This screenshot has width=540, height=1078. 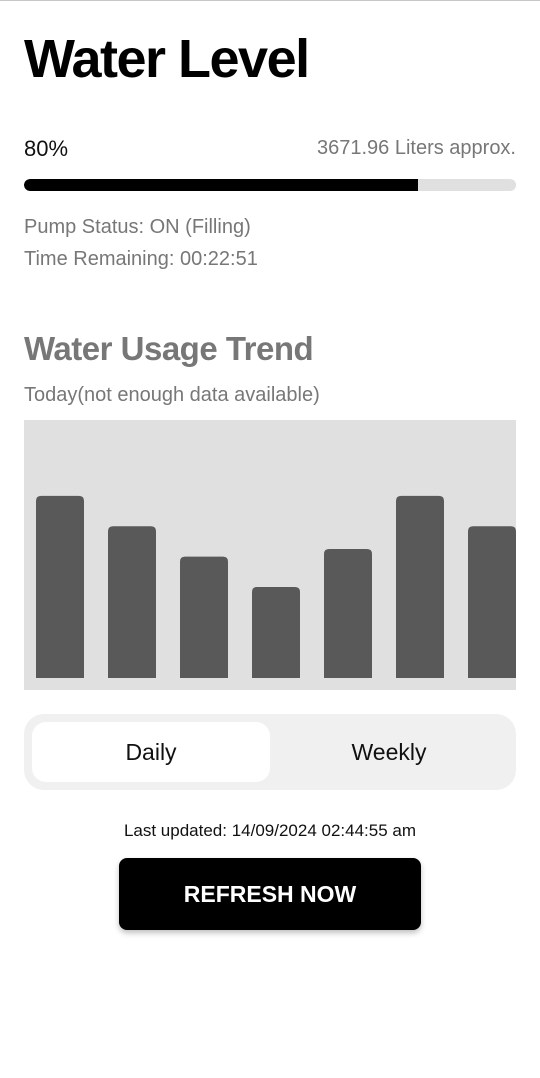 I want to click on level-percent: 80%, so click(x=46, y=148).